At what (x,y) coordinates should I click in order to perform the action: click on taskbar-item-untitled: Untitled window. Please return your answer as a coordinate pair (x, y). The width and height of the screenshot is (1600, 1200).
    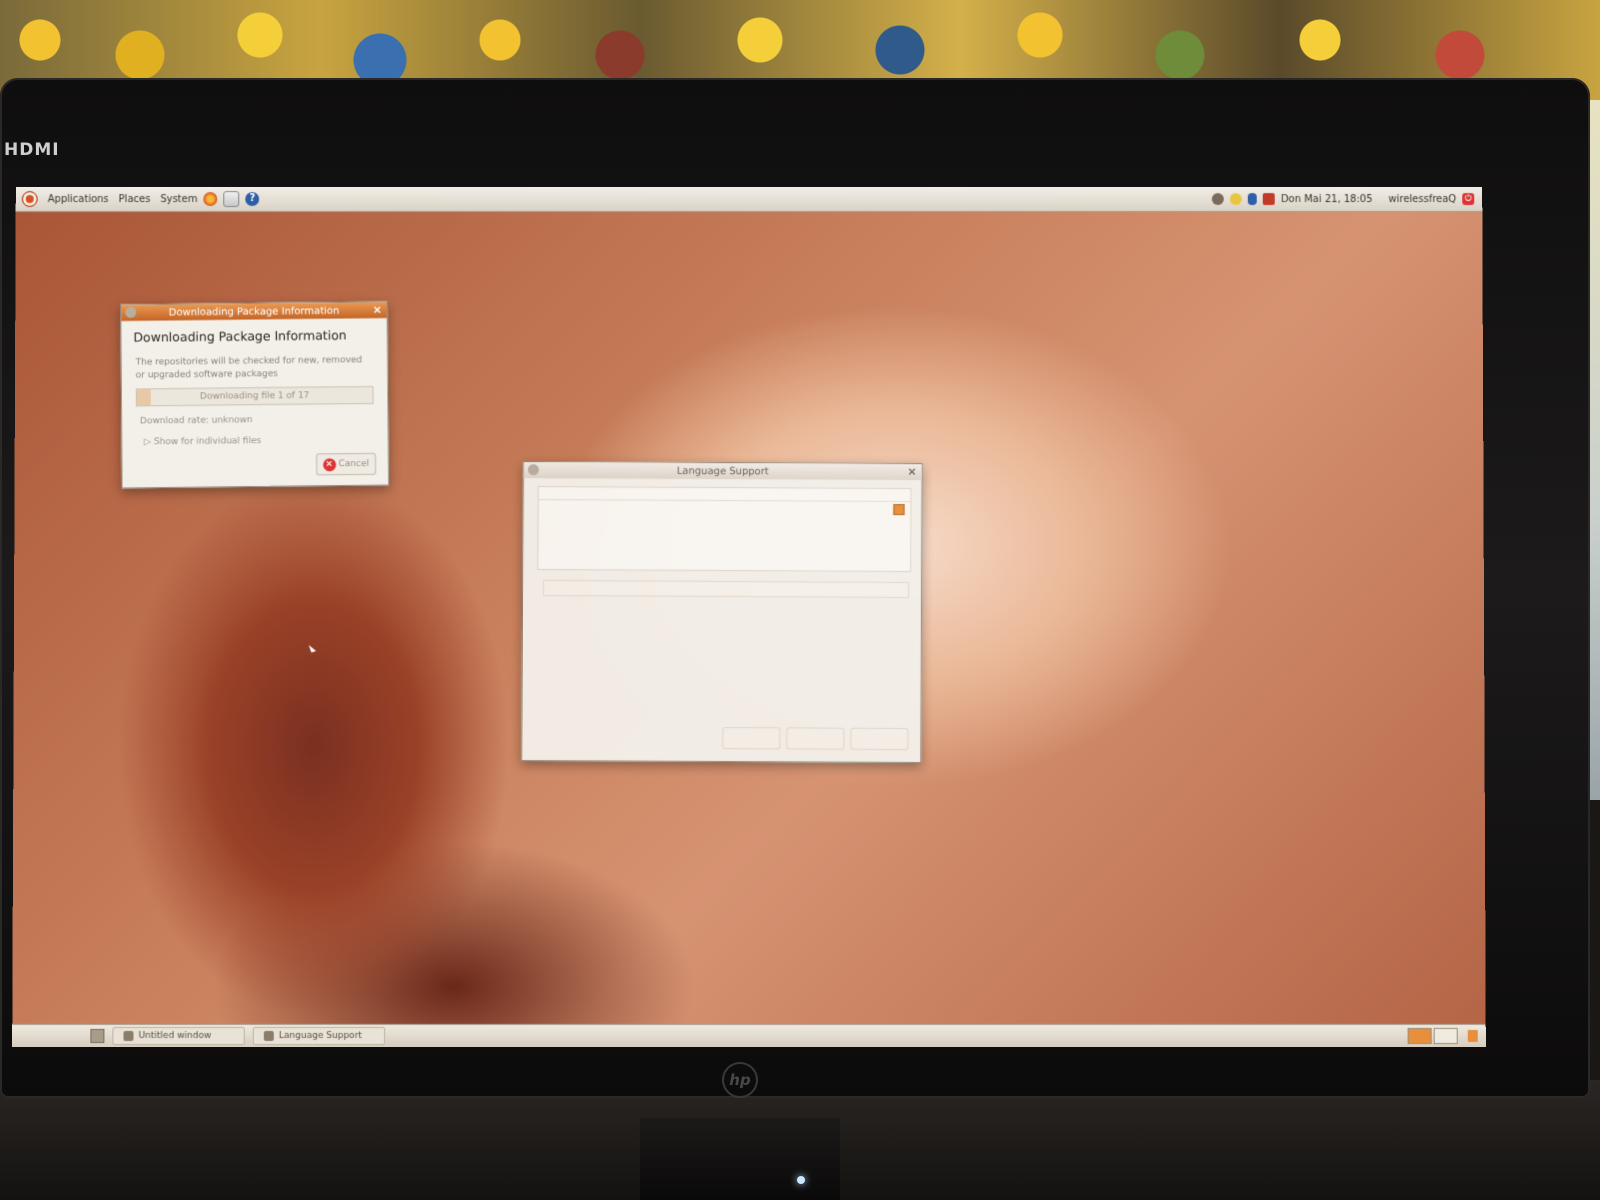
    Looking at the image, I should click on (178, 1036).